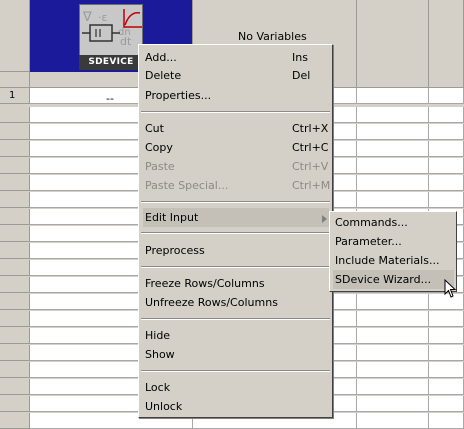  What do you see at coordinates (236, 250) in the screenshot?
I see `menu-item-preprocess: Preprocess` at bounding box center [236, 250].